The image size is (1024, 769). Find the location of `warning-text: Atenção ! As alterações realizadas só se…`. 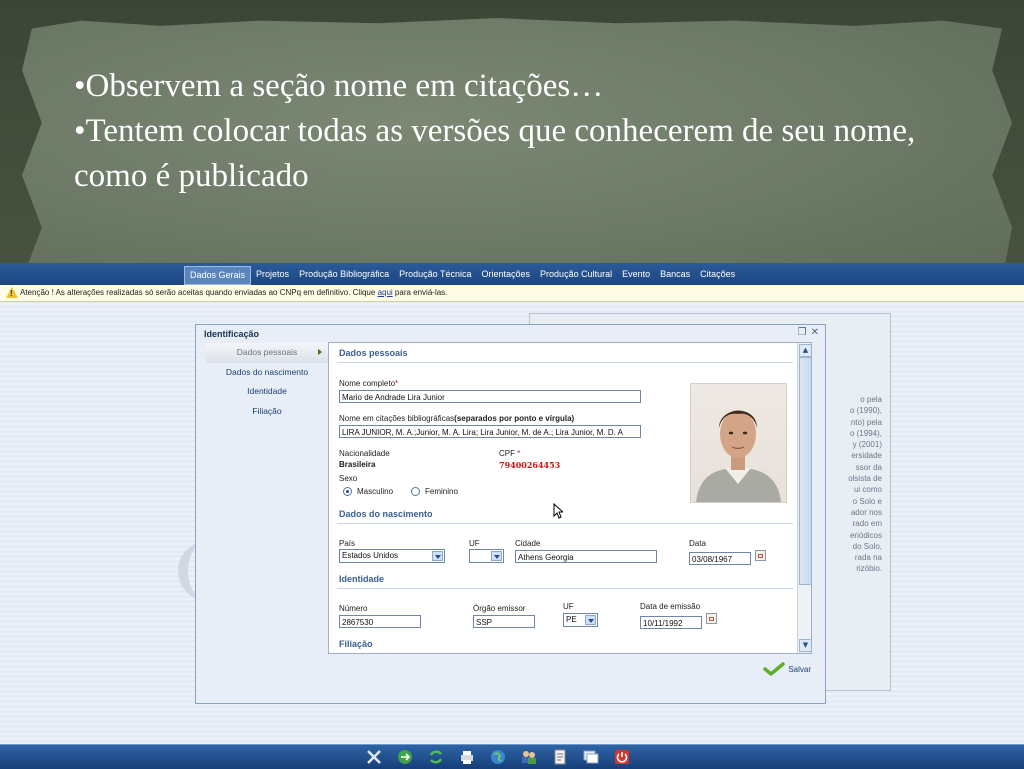

warning-text: Atenção ! As alterações realizadas só se… is located at coordinates (233, 293).